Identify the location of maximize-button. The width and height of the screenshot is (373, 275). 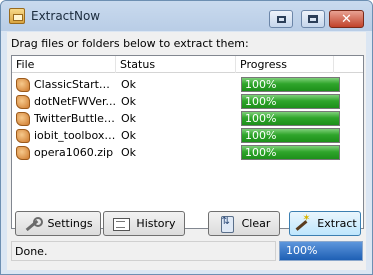
(313, 19).